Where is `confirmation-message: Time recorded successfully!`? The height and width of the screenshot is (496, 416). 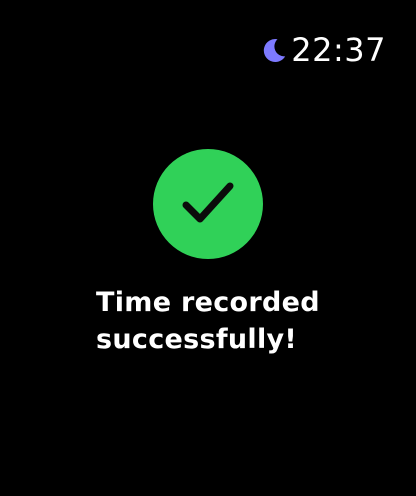
confirmation-message: Time recorded successfully! is located at coordinates (246, 321).